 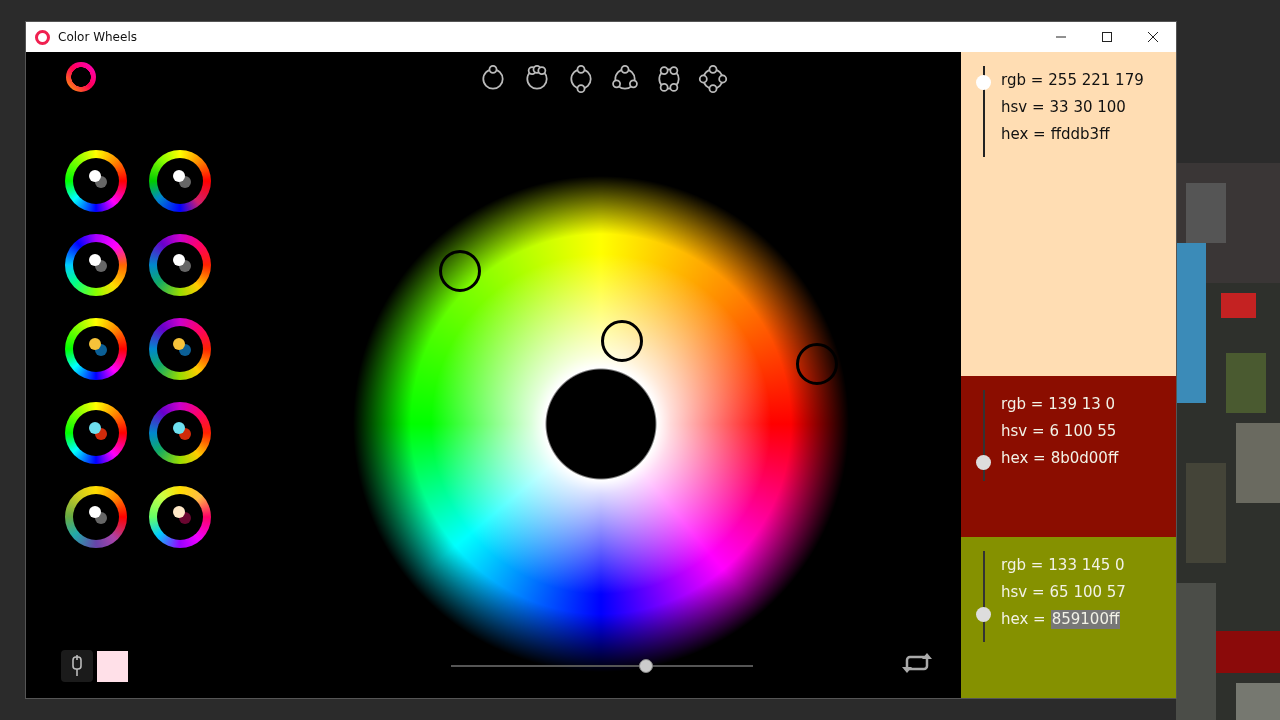 What do you see at coordinates (1153, 37) in the screenshot?
I see `close-icon` at bounding box center [1153, 37].